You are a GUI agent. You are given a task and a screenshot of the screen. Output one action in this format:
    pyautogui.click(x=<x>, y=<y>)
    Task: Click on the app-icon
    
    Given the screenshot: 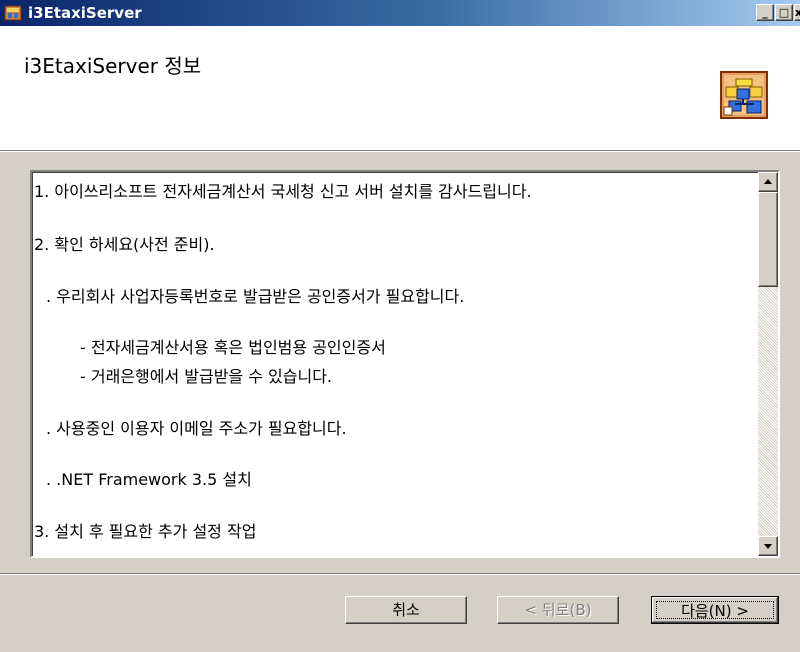 What is the action you would take?
    pyautogui.click(x=13, y=13)
    